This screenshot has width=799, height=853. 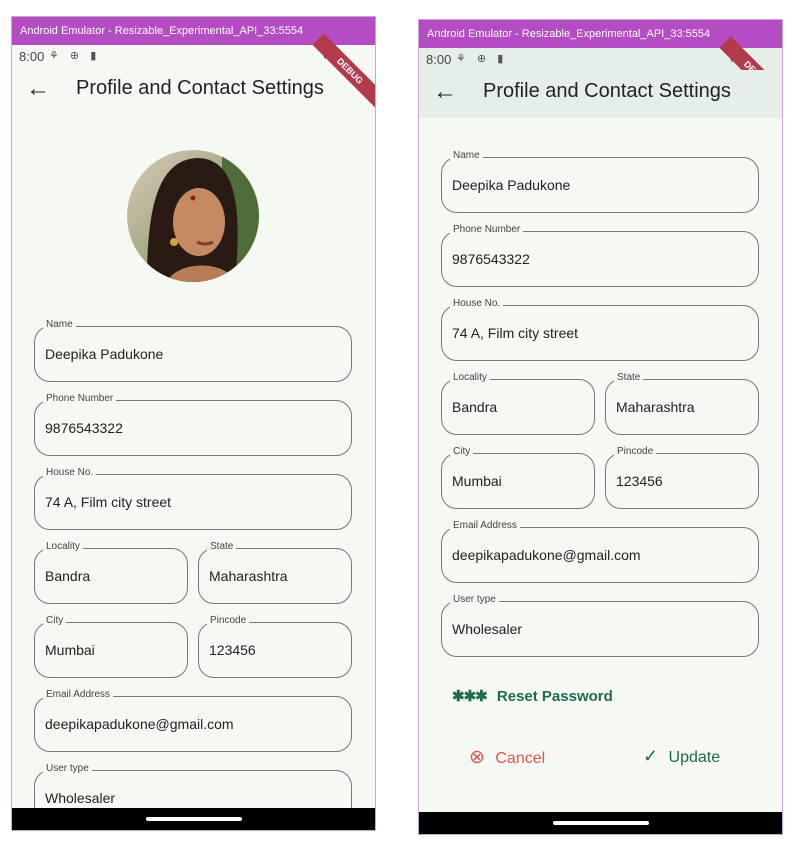 I want to click on reset-password-label: Reset Password, so click(x=554, y=696).